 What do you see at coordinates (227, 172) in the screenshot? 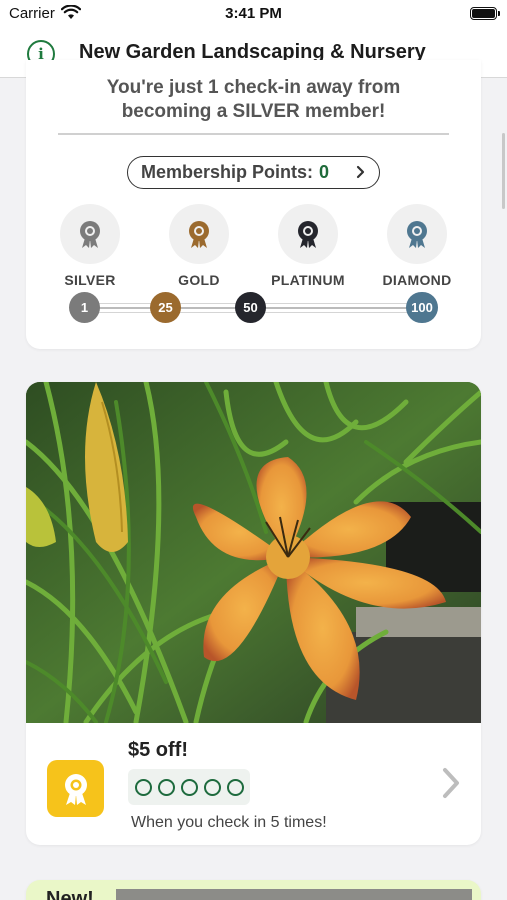
I see `points-label: Membership Points:` at bounding box center [227, 172].